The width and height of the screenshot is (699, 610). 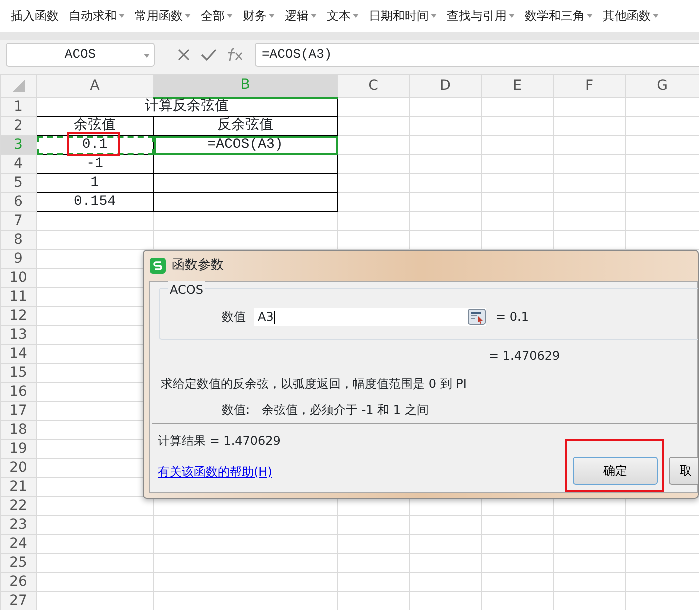 I want to click on row-header: 23, so click(x=18, y=525).